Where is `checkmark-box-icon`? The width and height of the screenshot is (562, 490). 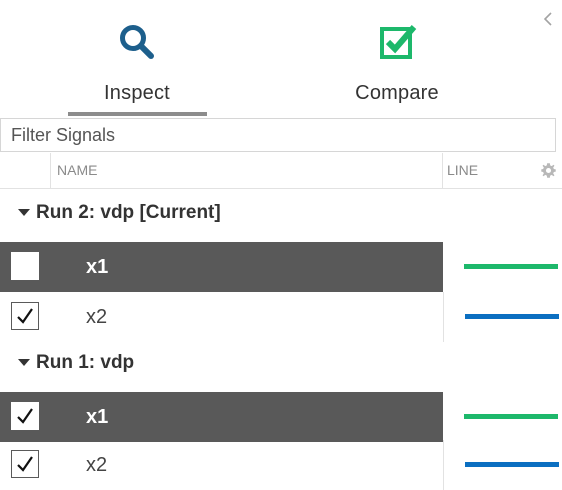
checkmark-box-icon is located at coordinates (398, 42).